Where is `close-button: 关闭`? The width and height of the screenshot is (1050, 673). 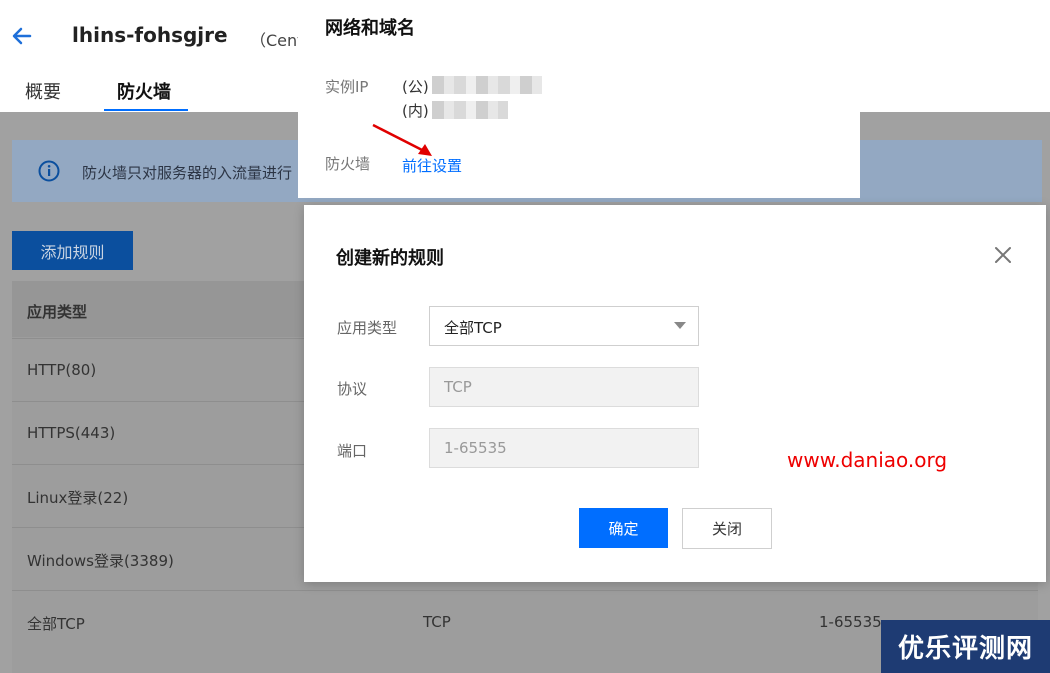
close-button: 关闭 is located at coordinates (727, 528).